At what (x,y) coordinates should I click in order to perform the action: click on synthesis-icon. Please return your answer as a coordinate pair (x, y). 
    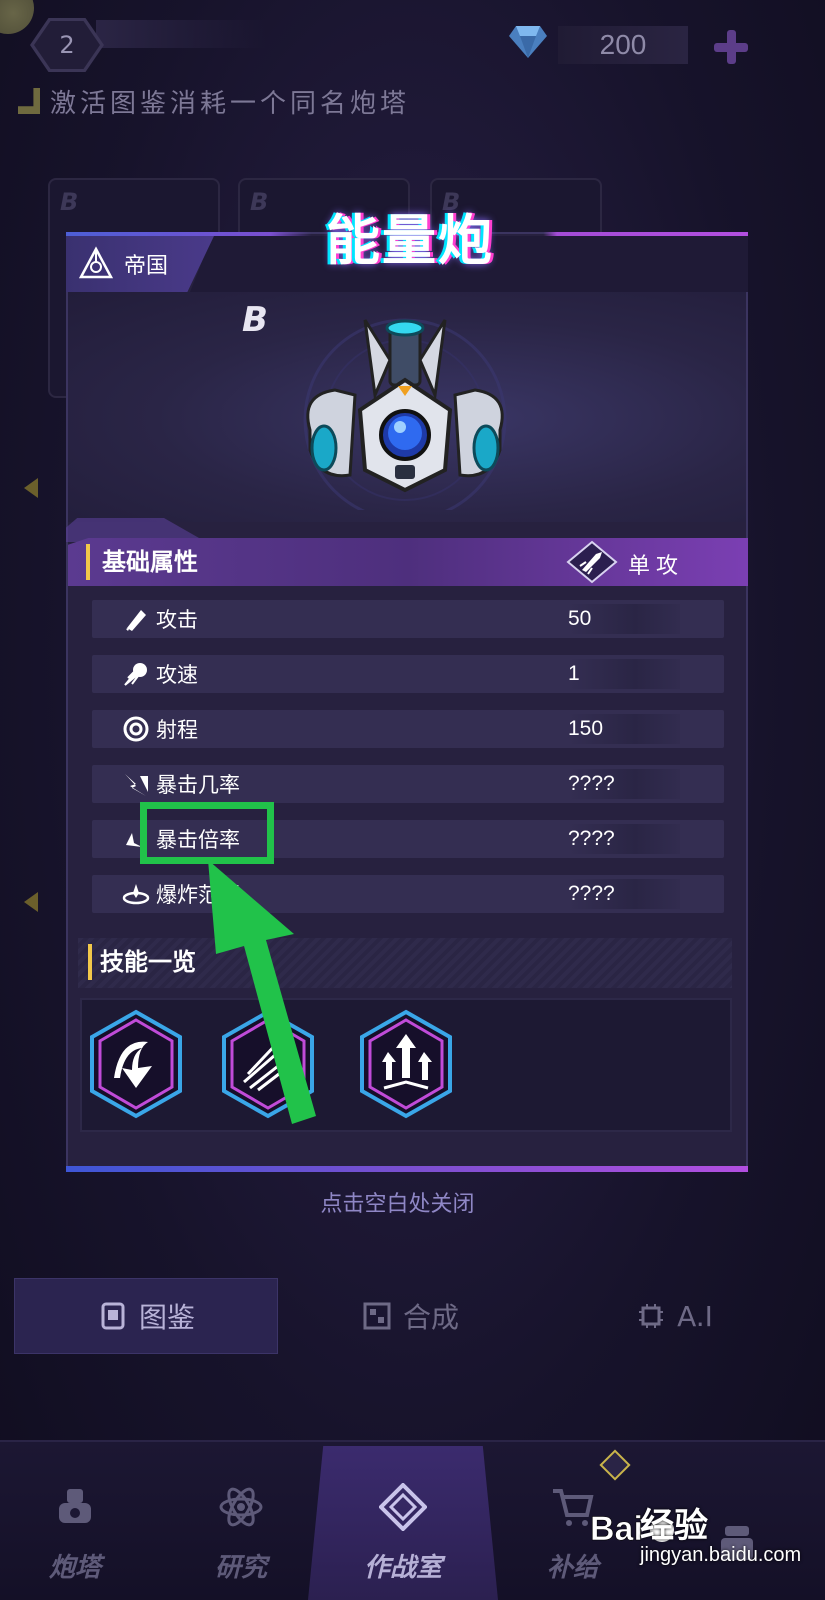
    Looking at the image, I should click on (377, 1316).